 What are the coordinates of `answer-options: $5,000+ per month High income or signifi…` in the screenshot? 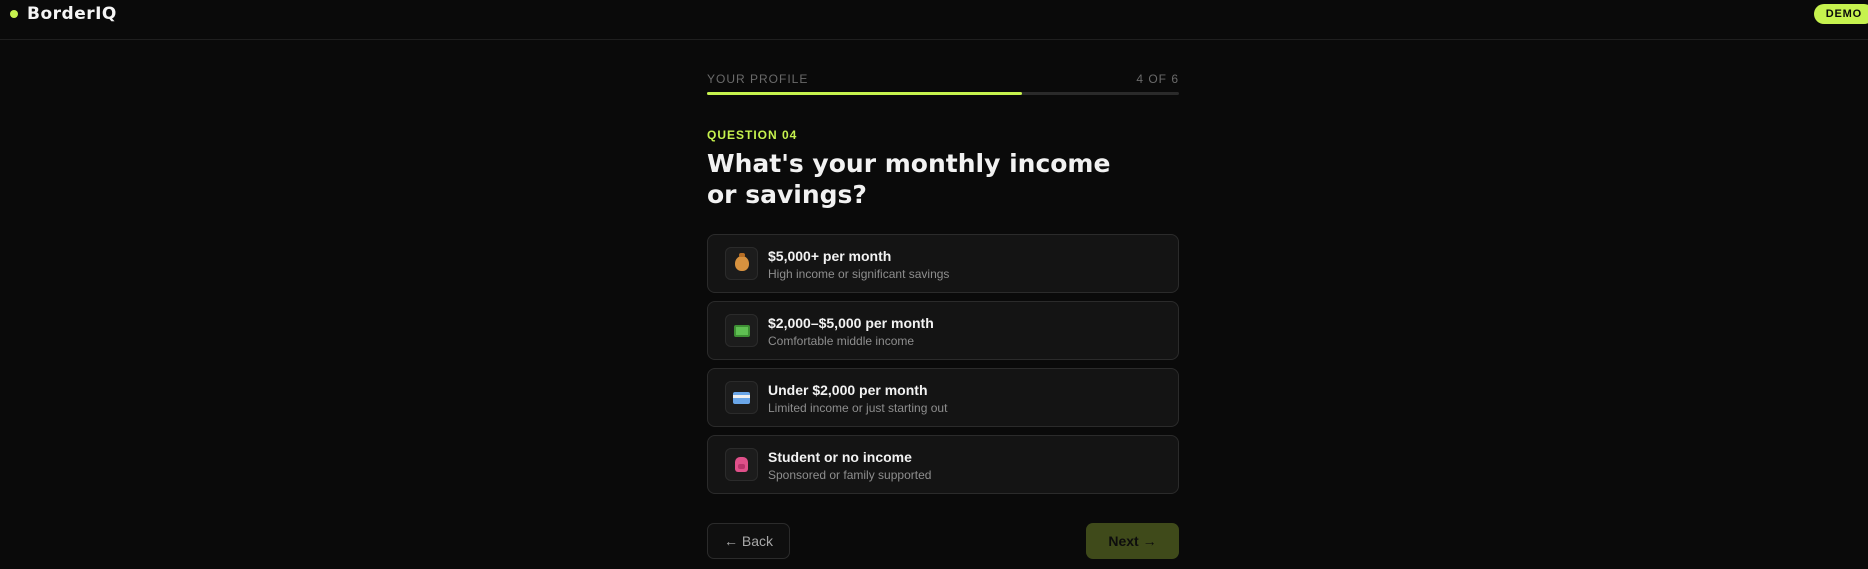 It's located at (943, 368).